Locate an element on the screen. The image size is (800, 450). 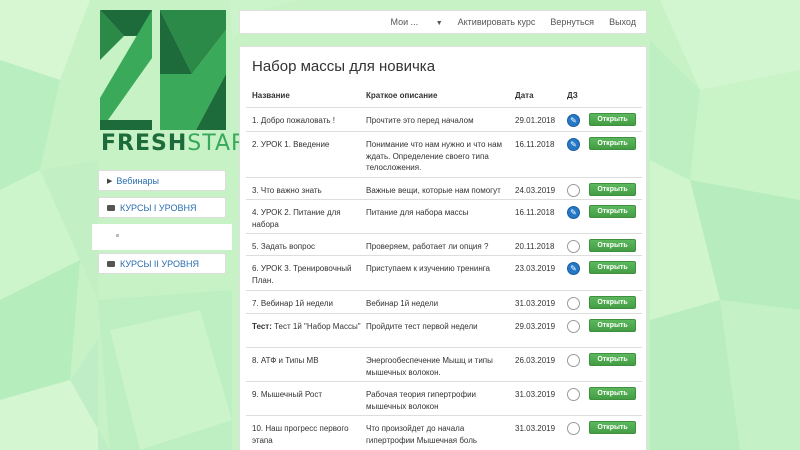
sidebar-blank-panel is located at coordinates (162, 237).